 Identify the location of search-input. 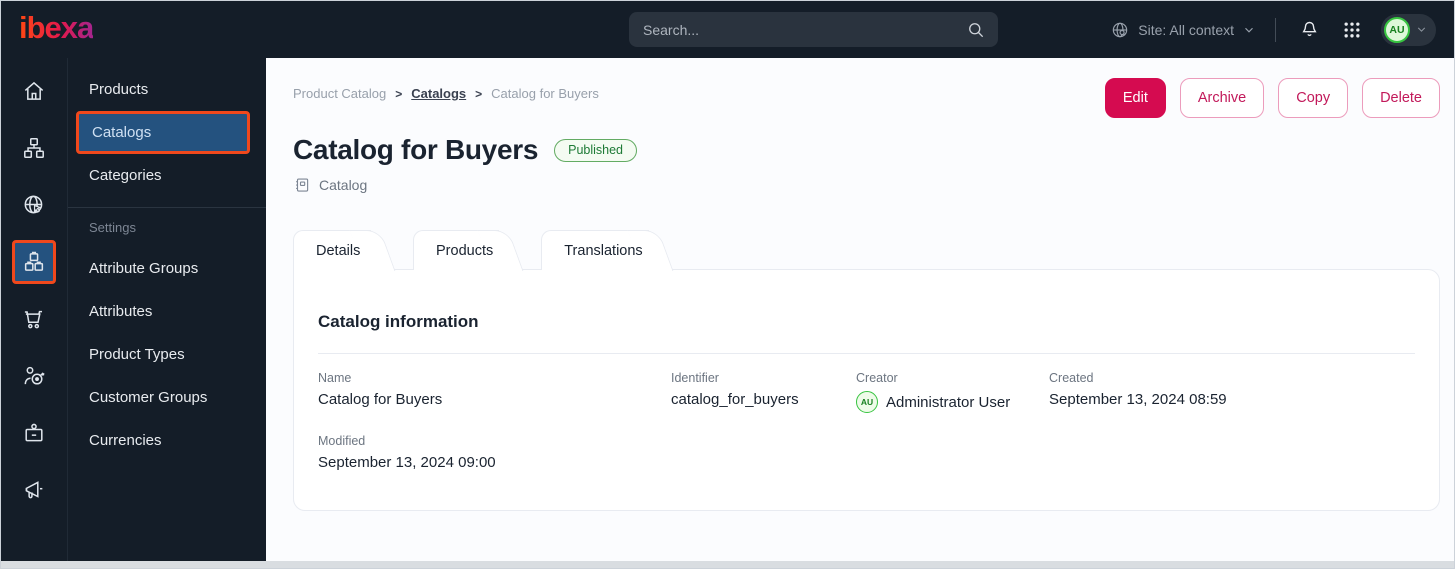
(804, 29).